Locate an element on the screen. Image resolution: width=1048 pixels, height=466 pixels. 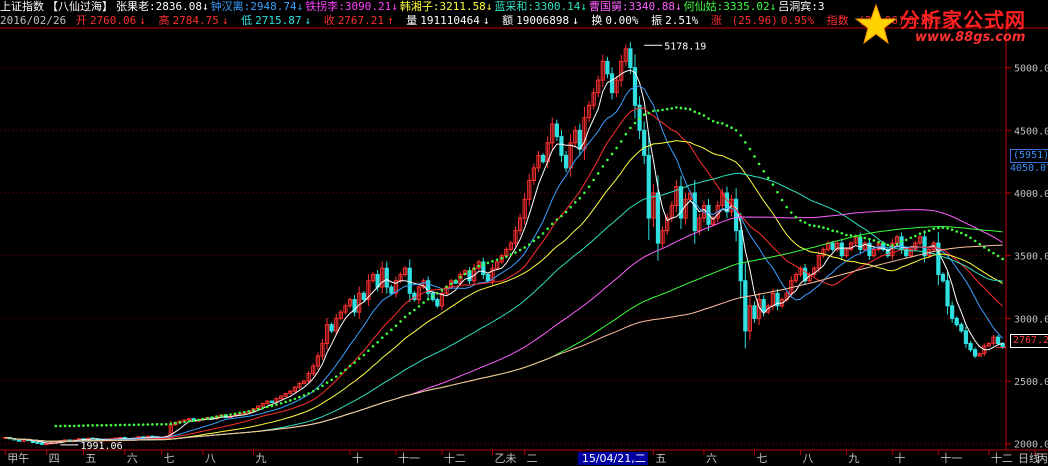
quote-amount: 额 19006898 ↓ is located at coordinates (540, 20).